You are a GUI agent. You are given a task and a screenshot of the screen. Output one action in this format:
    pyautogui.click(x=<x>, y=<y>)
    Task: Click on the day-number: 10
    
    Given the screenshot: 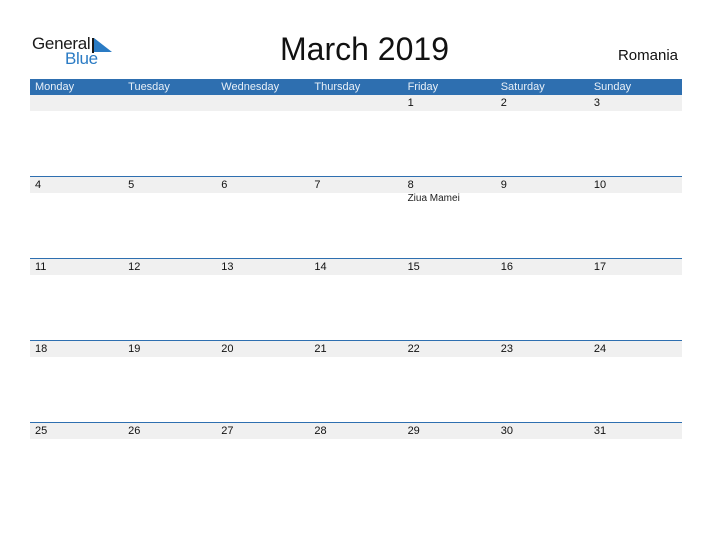 What is the action you would take?
    pyautogui.click(x=600, y=185)
    